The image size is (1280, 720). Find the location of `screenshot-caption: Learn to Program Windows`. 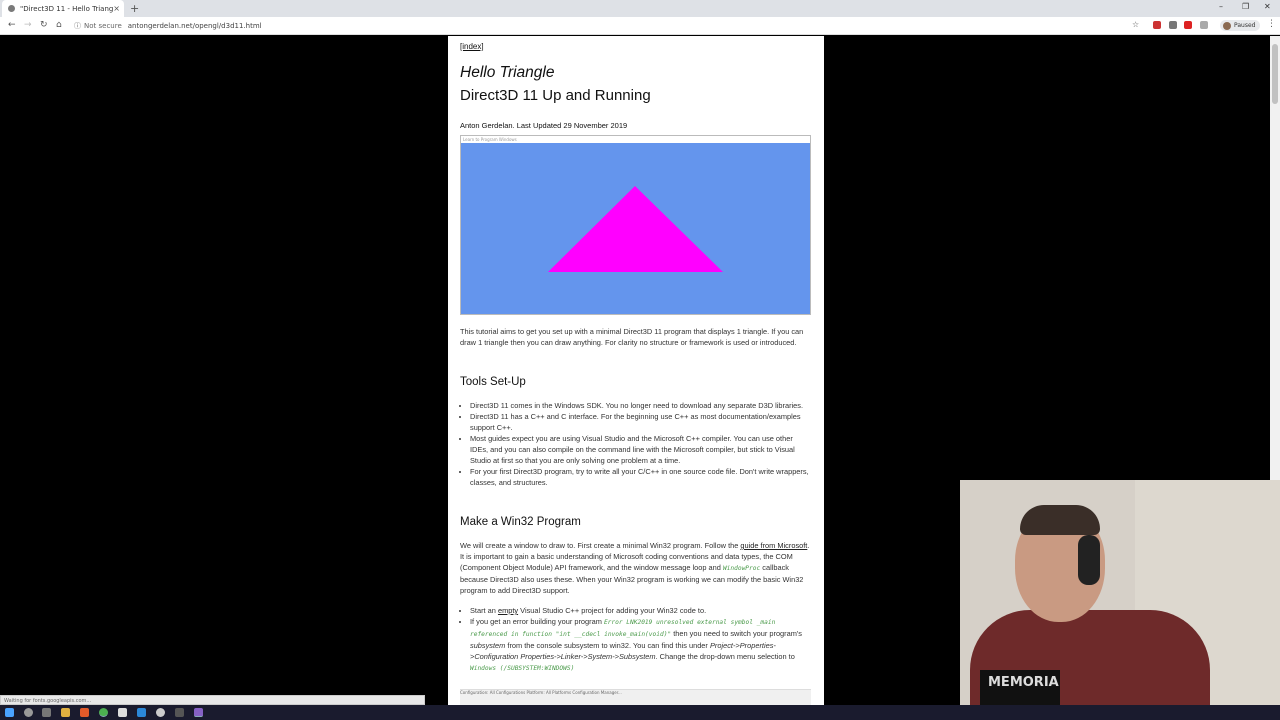

screenshot-caption: Learn to Program Windows is located at coordinates (635, 139).